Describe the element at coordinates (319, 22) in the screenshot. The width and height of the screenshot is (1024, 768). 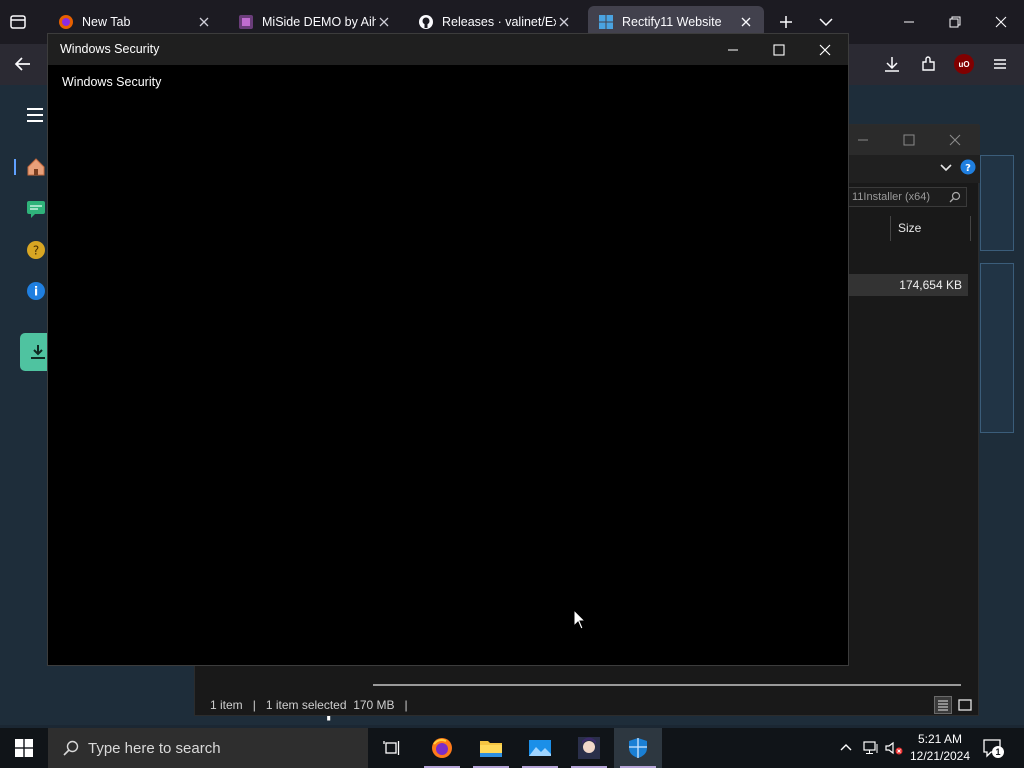
I see `tab-title: MiSide DEMO by Aihas` at that location.